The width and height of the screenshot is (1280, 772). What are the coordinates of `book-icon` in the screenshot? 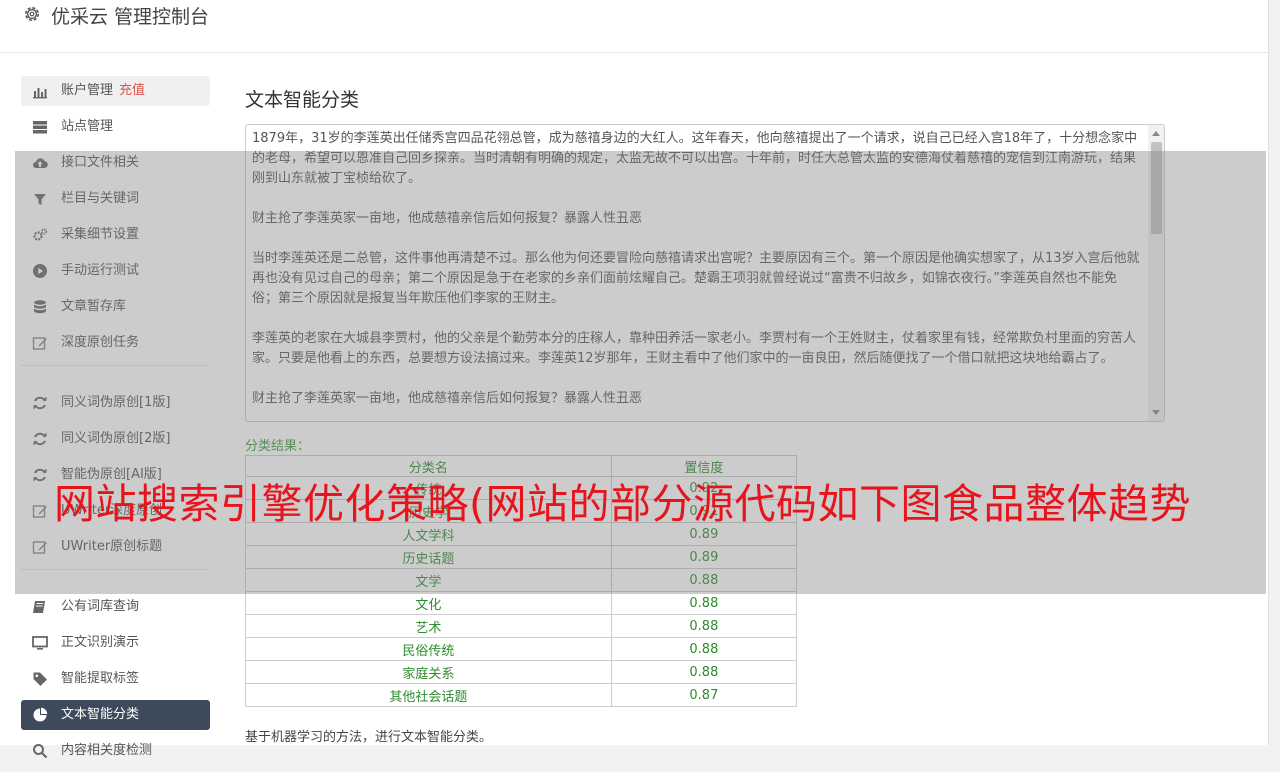 It's located at (39, 607).